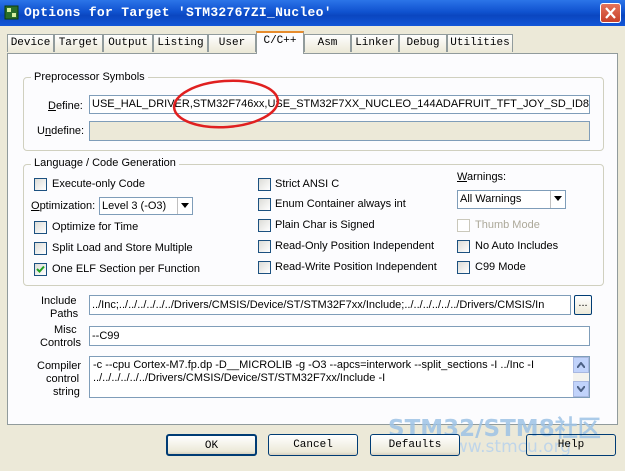  Describe the element at coordinates (307, 184) in the screenshot. I see `strict-ansi-label: Strict ANSI C` at that location.